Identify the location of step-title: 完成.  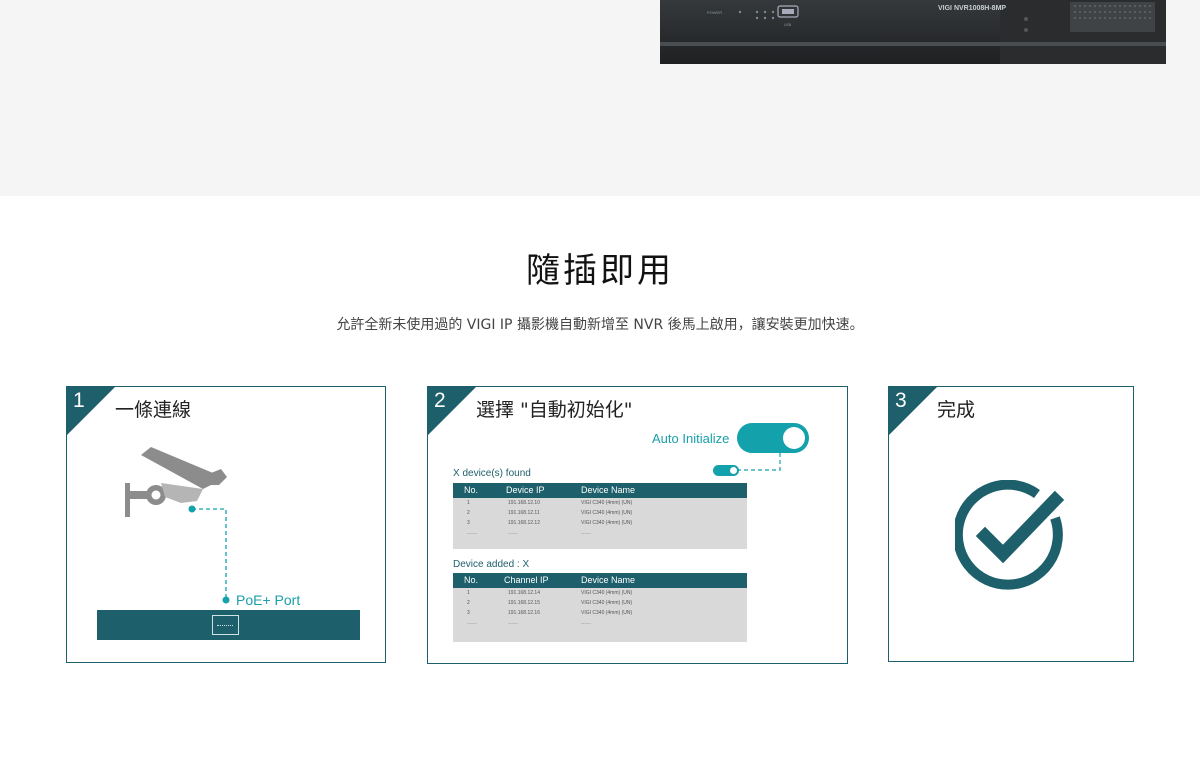
(956, 410).